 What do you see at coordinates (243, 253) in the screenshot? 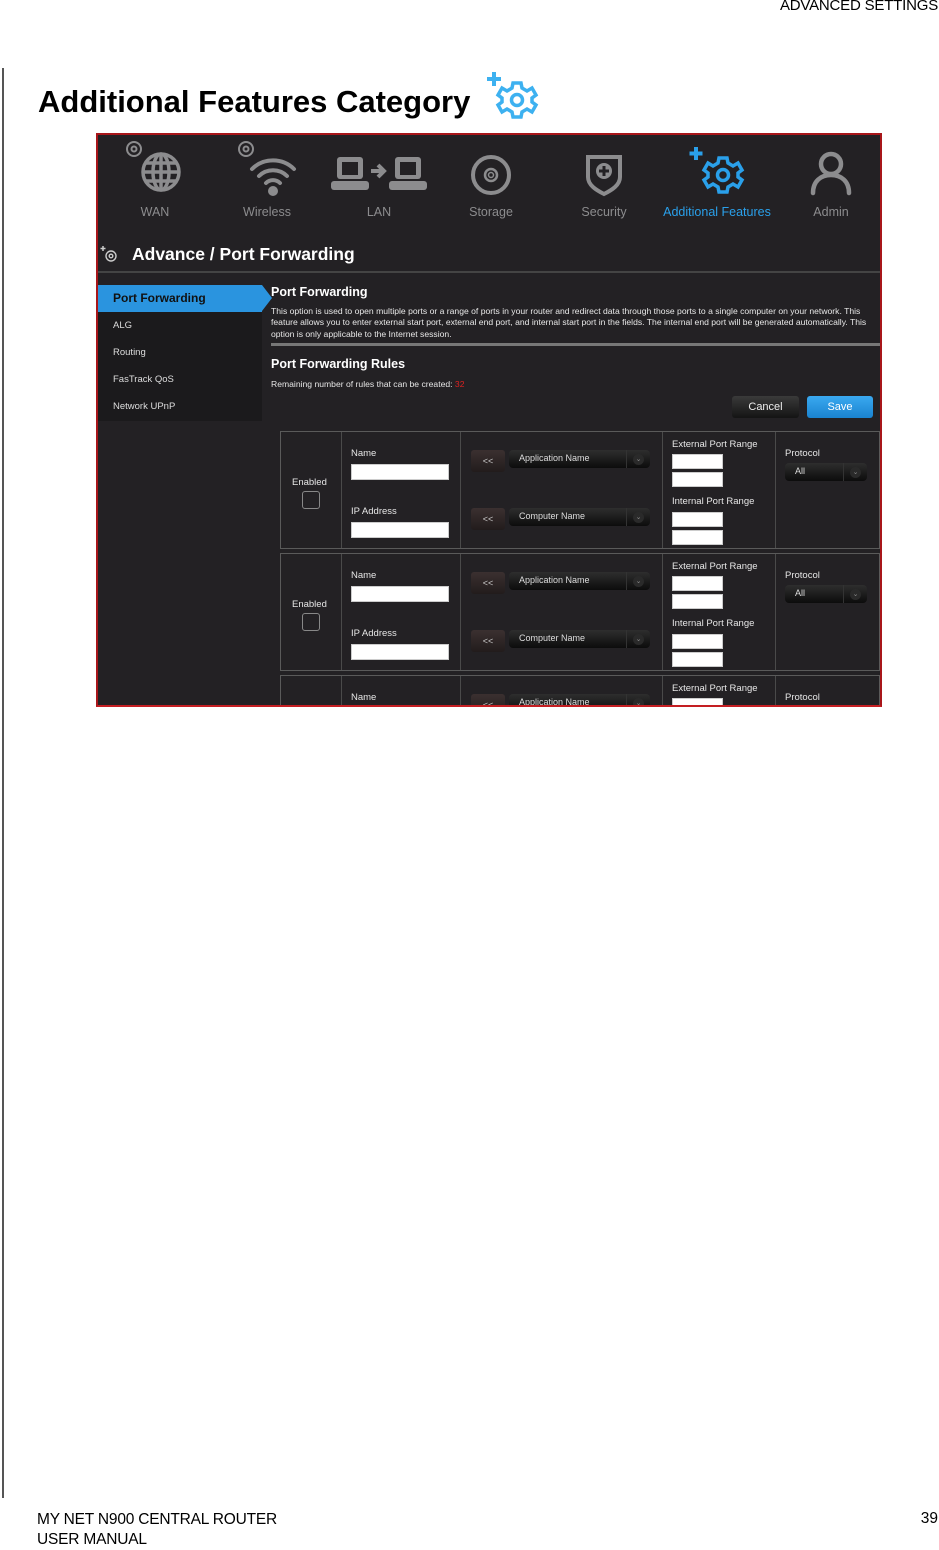
I see `breadcrumb-text: Advance / Port Forwarding` at bounding box center [243, 253].